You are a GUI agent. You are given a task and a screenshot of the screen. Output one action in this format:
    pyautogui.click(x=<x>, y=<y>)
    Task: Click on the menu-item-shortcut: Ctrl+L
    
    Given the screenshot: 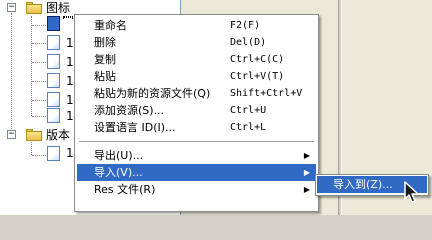 What is the action you would take?
    pyautogui.click(x=248, y=127)
    